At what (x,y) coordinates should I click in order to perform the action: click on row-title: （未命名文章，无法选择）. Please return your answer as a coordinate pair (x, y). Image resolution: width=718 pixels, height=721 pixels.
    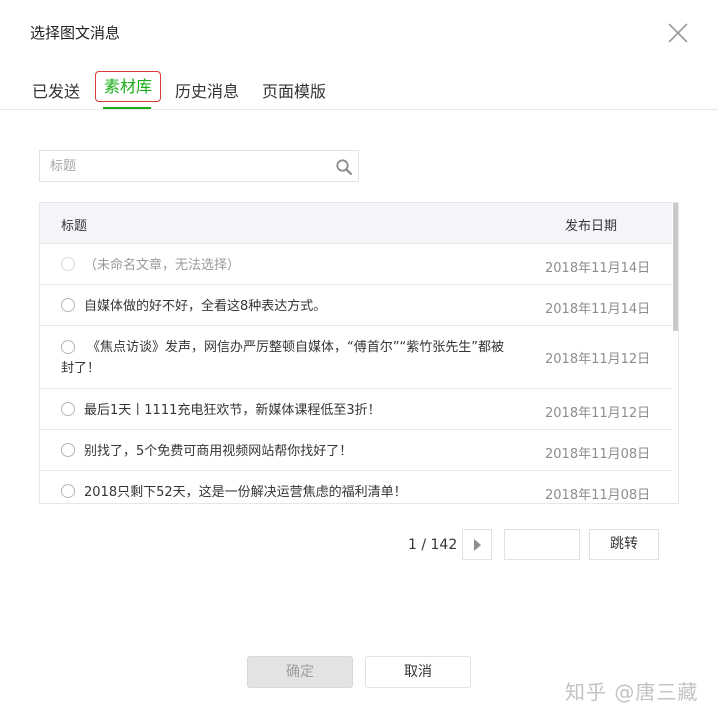
    Looking at the image, I should click on (162, 265).